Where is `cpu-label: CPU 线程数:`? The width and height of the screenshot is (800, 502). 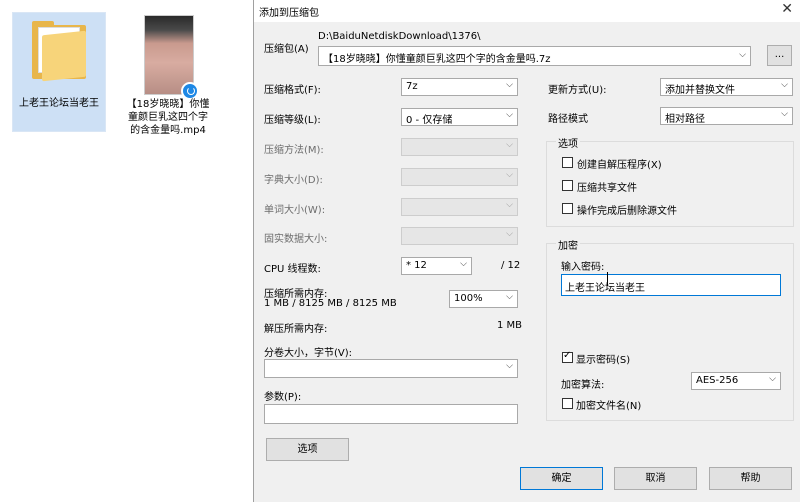 cpu-label: CPU 线程数: is located at coordinates (292, 269).